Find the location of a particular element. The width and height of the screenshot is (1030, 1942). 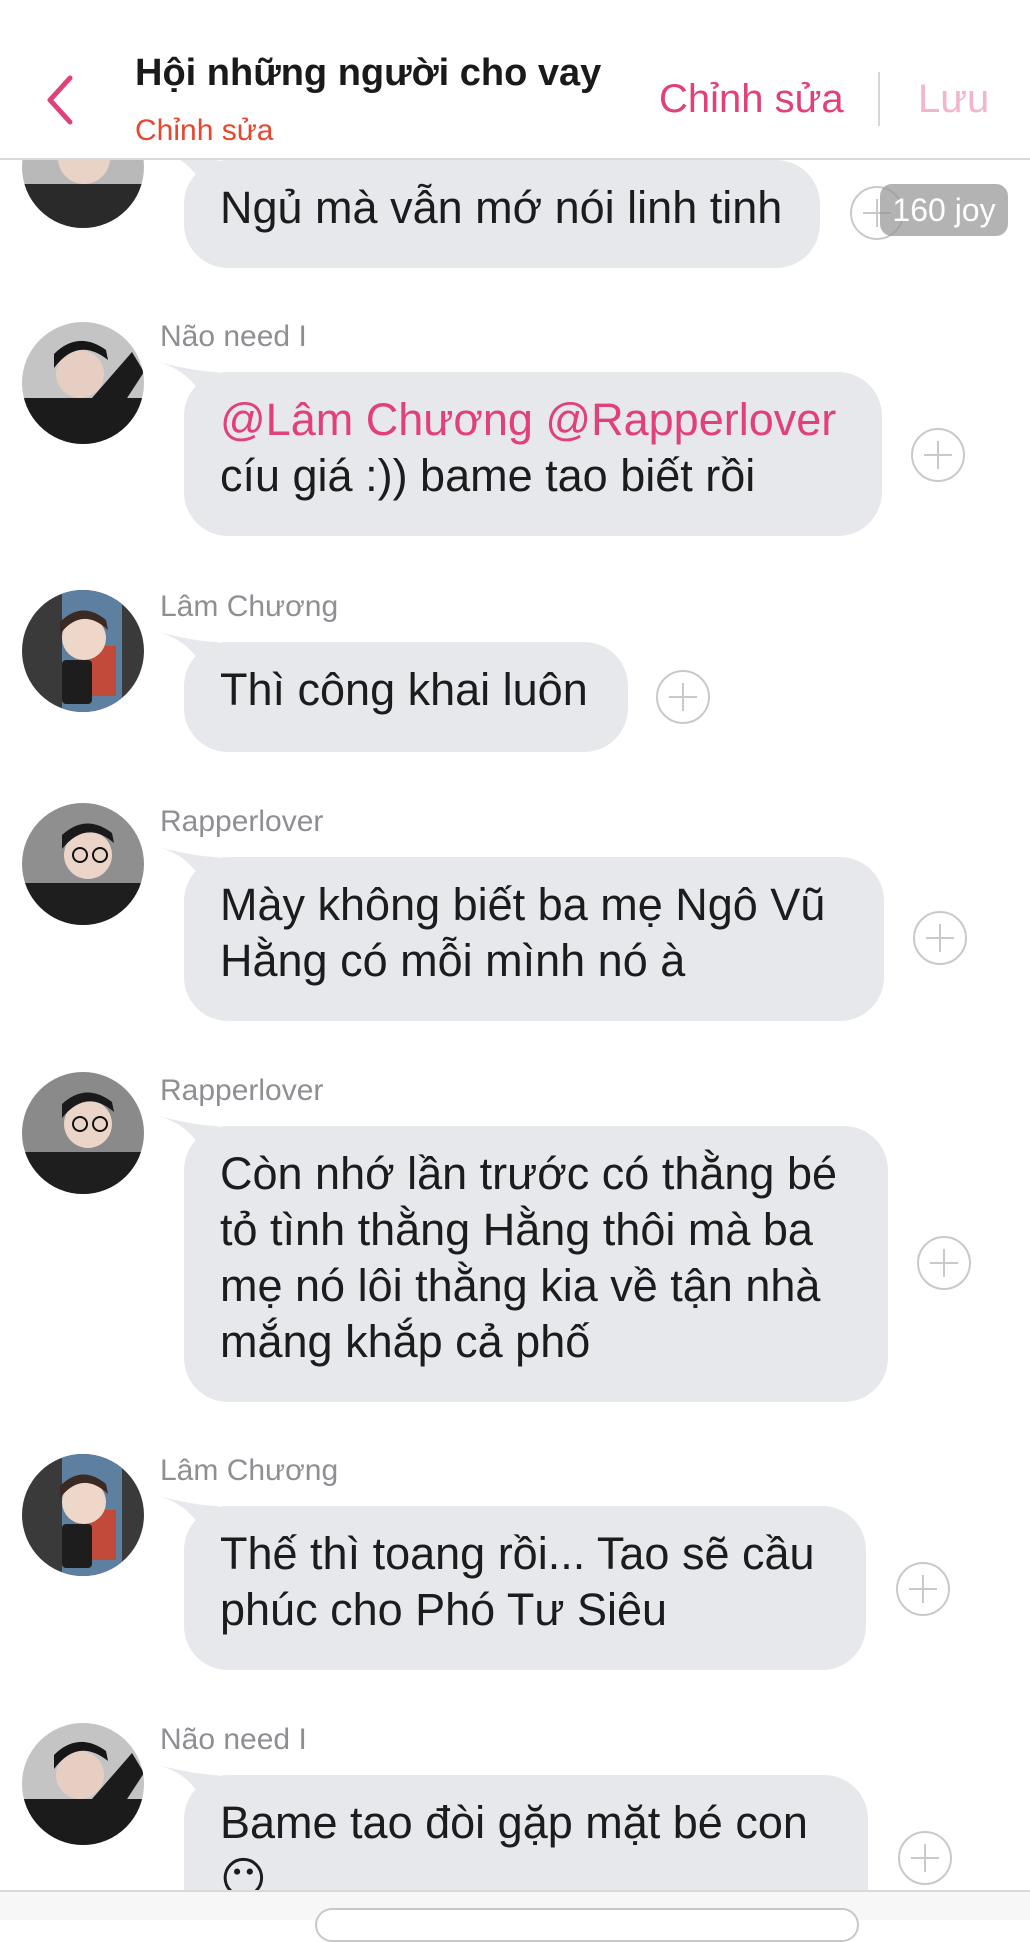

message-text: mẹ nó lôi thằng kia về tận nhà is located at coordinates (520, 1285).